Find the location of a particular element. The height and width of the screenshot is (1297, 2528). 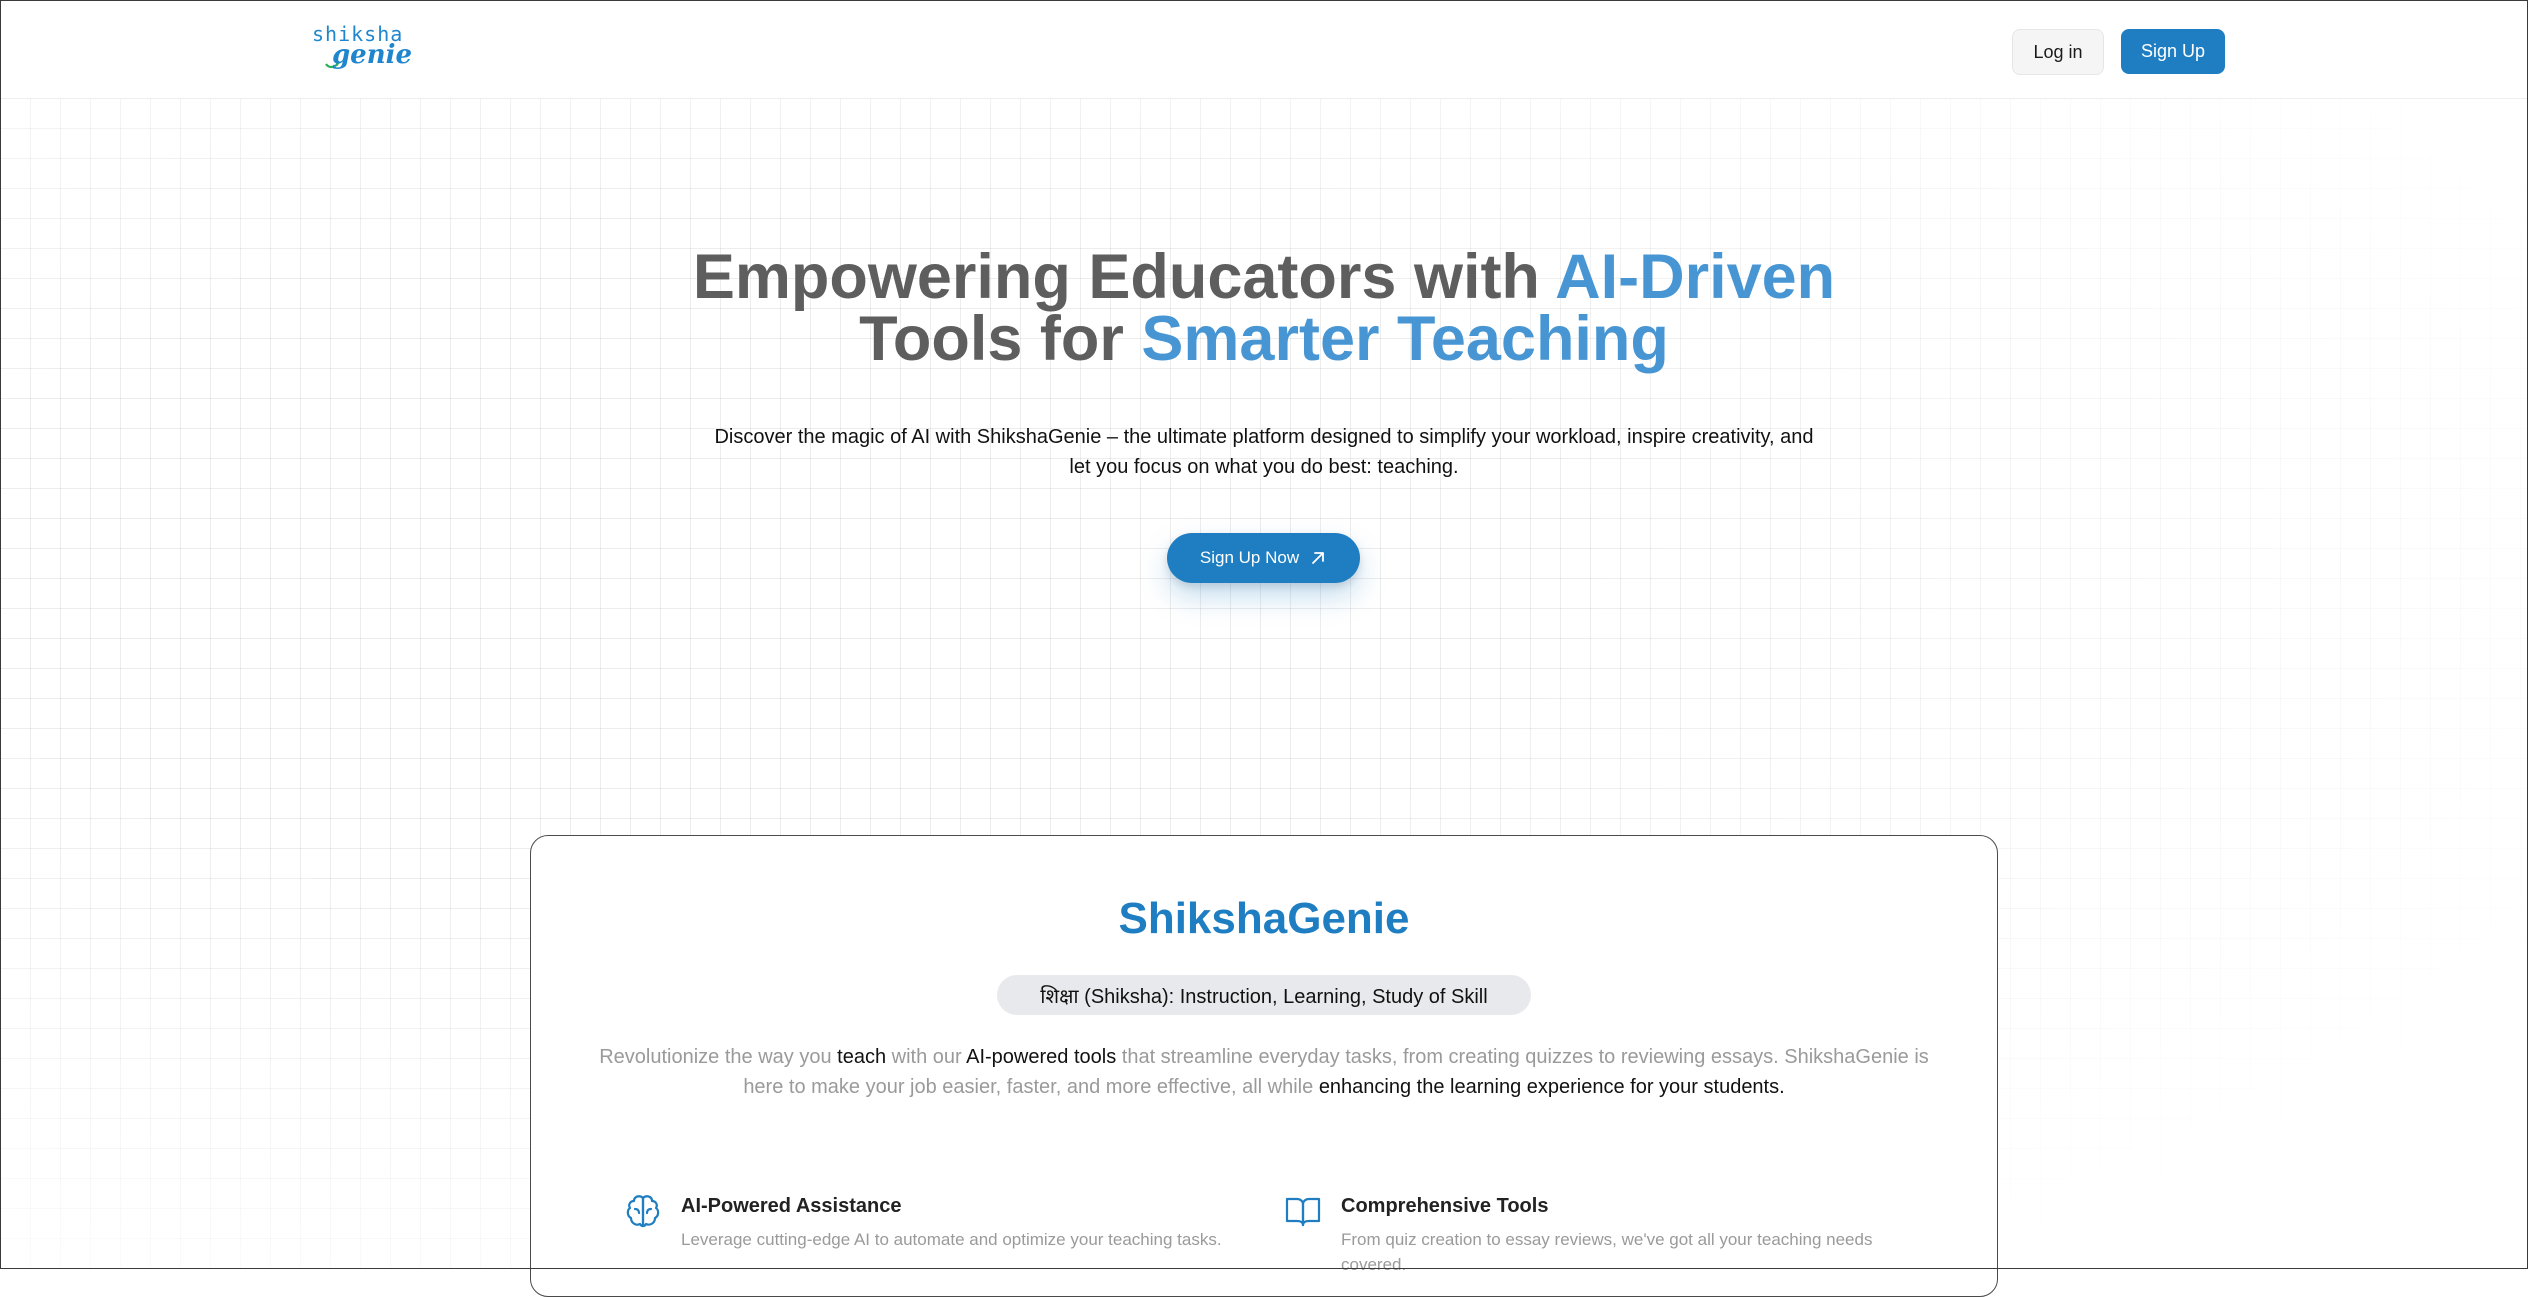

feature-title: Comprehensive Tools is located at coordinates (1445, 1206).